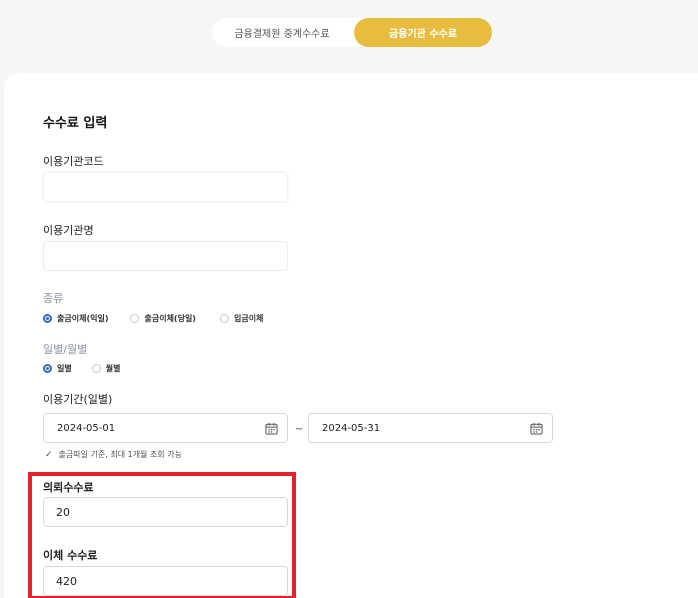 This screenshot has width=698, height=598. I want to click on type-label: 종류, so click(53, 298).